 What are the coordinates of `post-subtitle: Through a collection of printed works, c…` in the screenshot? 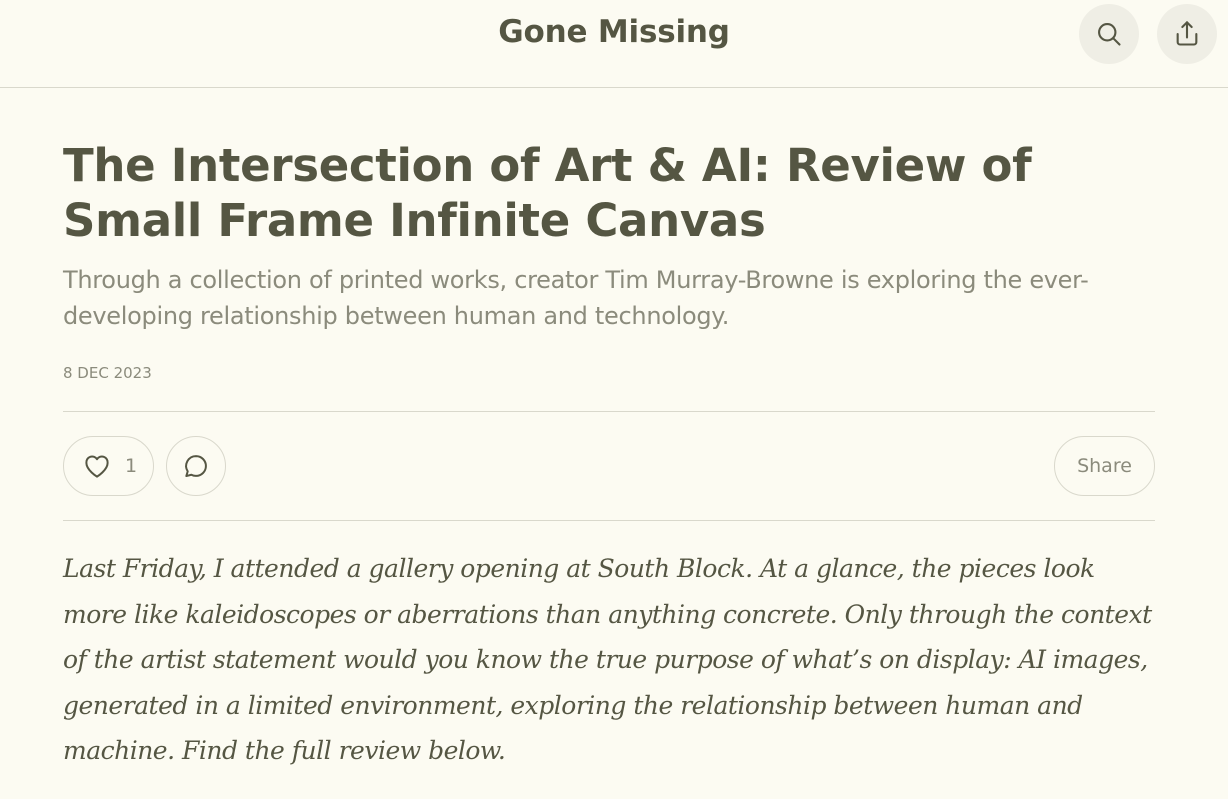 It's located at (576, 298).